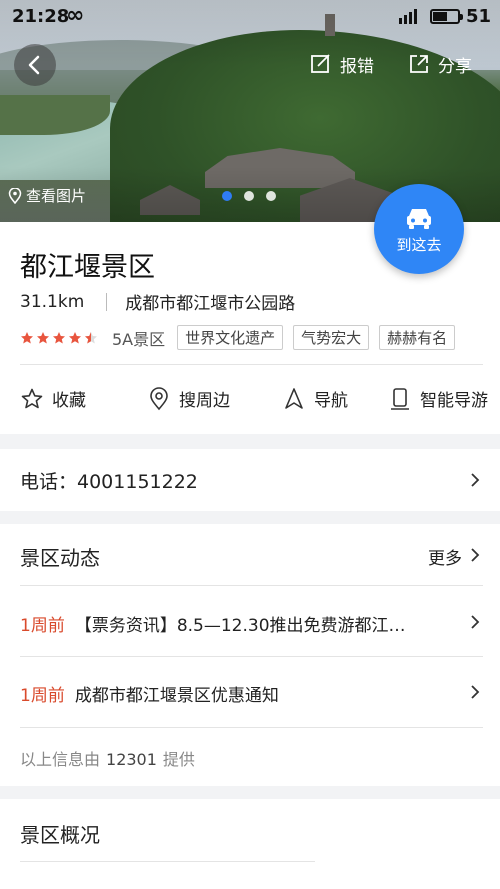 The height and width of the screenshot is (889, 500). What do you see at coordinates (52, 301) in the screenshot?
I see `distance: 31.1km` at bounding box center [52, 301].